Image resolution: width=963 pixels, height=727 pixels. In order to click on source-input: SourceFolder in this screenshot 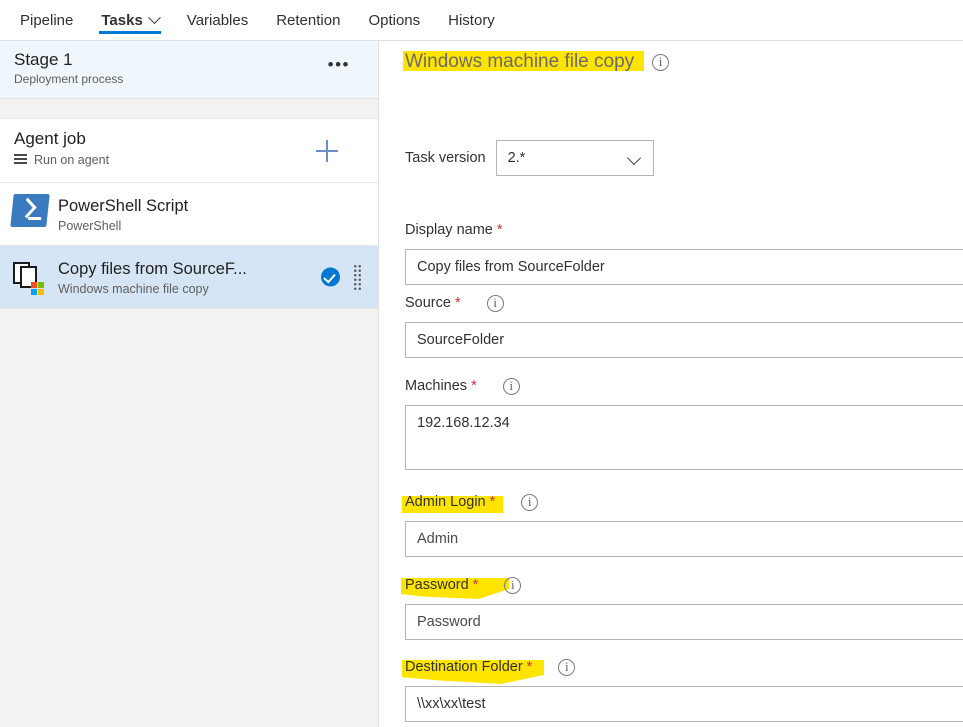, I will do `click(684, 340)`.